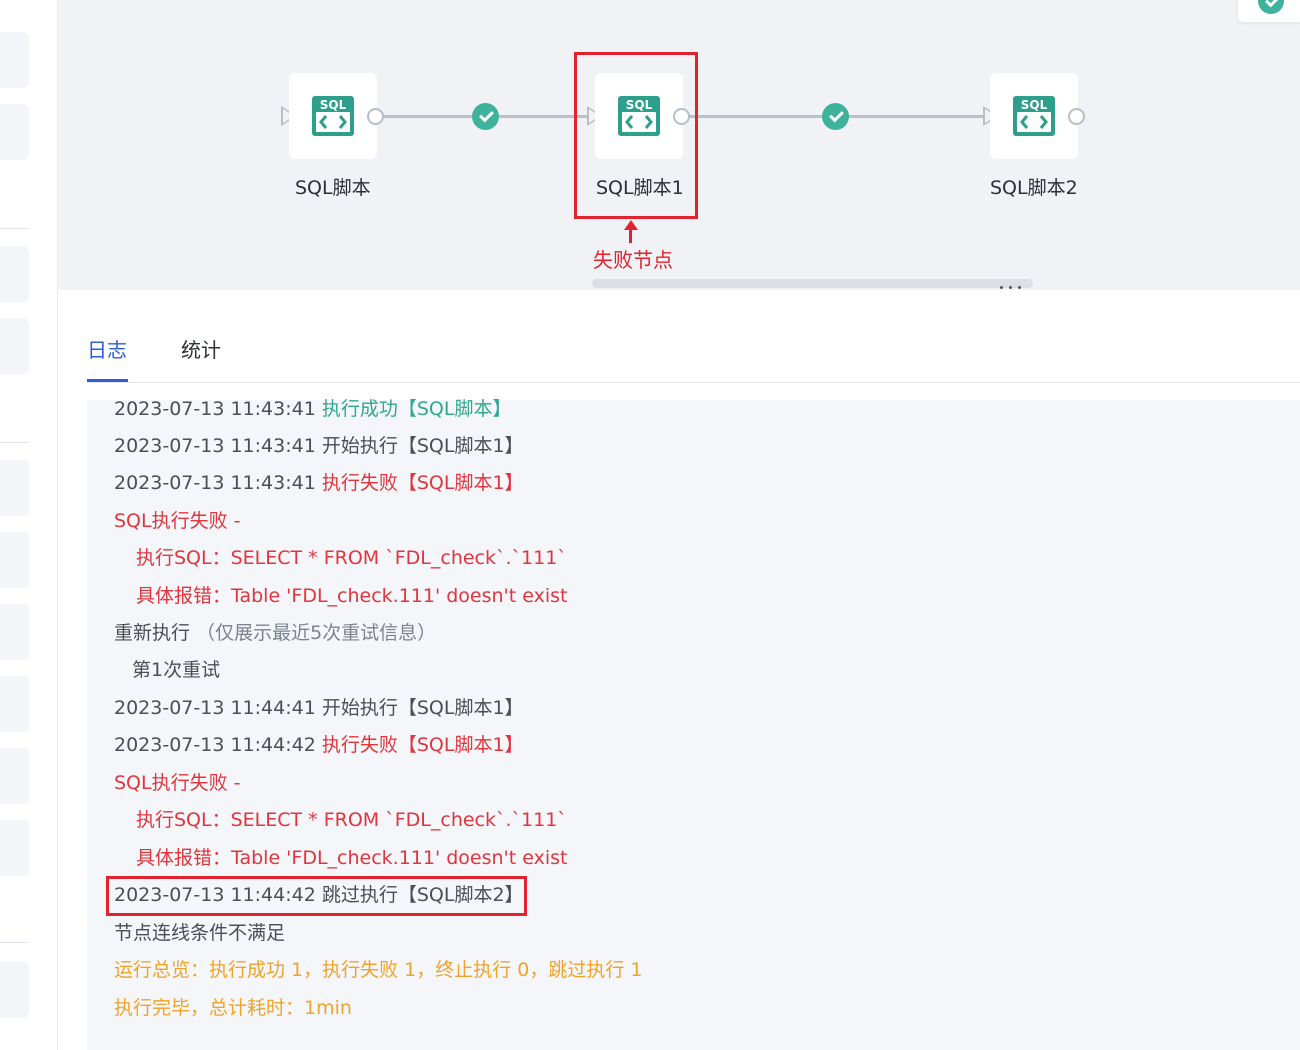  Describe the element at coordinates (378, 970) in the screenshot. I see `log-summary: 运行总览：执行成功 1，执行失败 1，终止执行 0，跳过执行 1` at that location.